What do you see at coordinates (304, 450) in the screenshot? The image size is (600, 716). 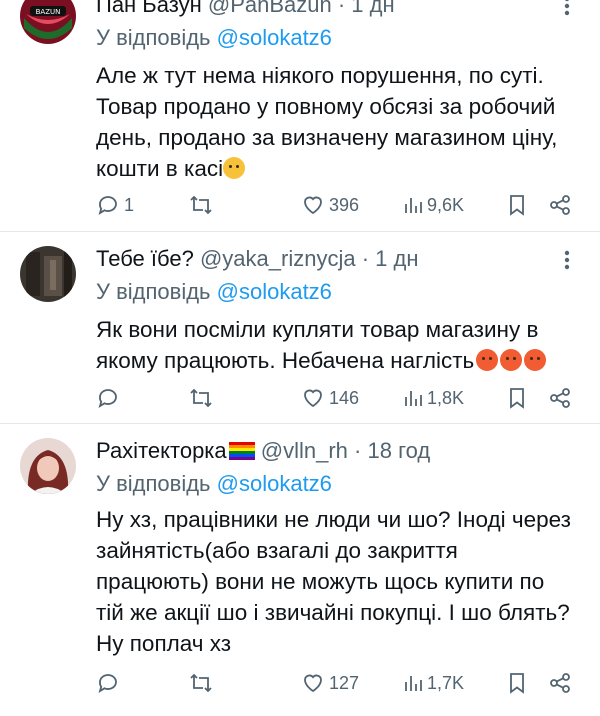 I see `author-handle: @vlln_rh` at bounding box center [304, 450].